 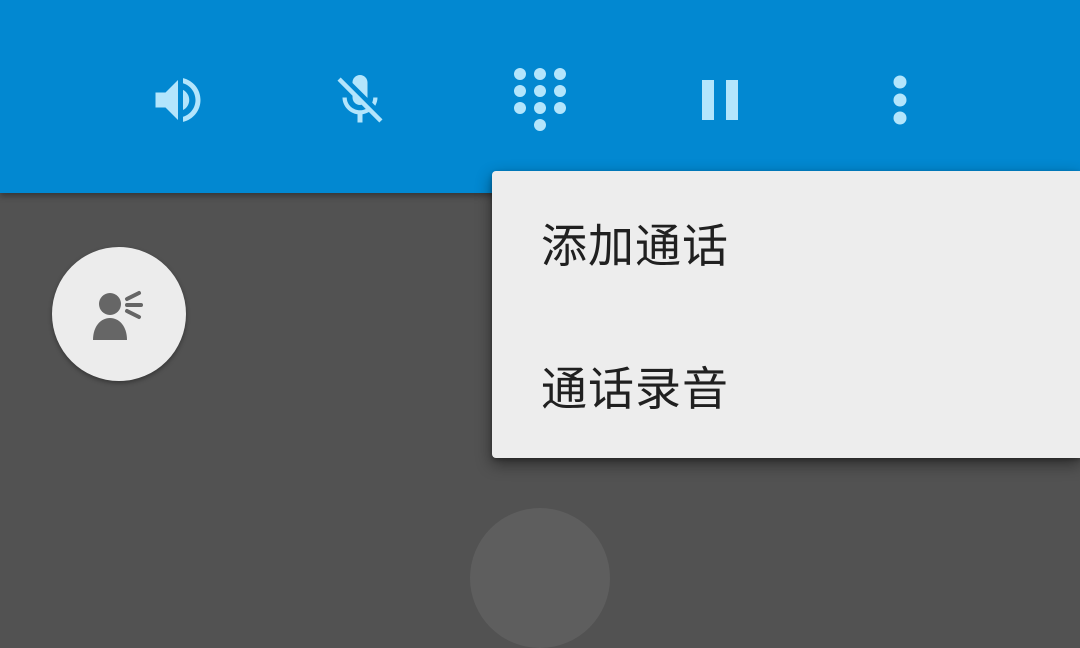 I want to click on microphone-off-icon, so click(x=360, y=99).